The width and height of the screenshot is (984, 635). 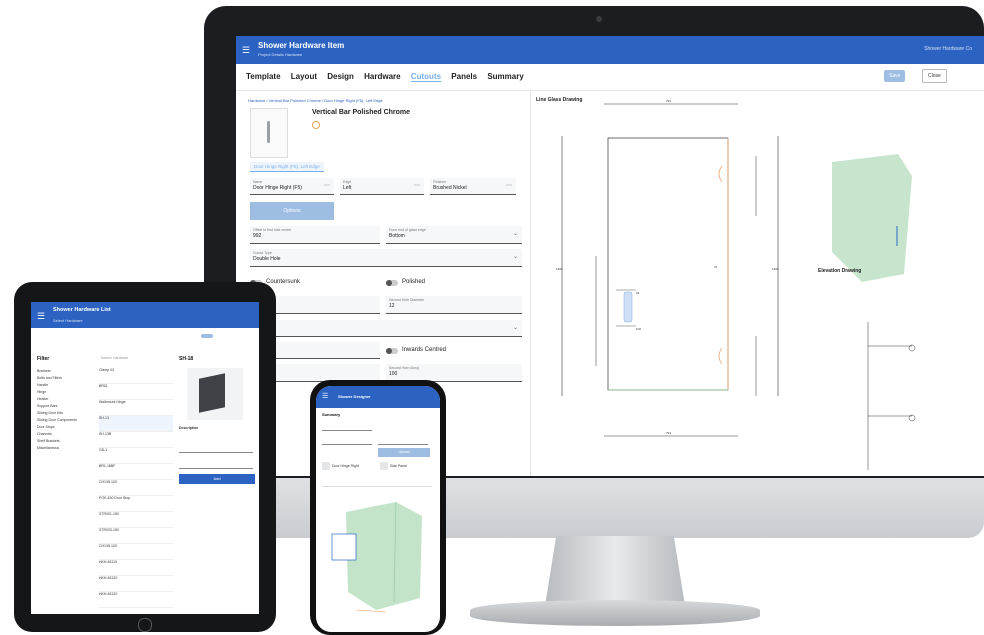 What do you see at coordinates (64, 427) in the screenshot?
I see `filter-item: Door Stops` at bounding box center [64, 427].